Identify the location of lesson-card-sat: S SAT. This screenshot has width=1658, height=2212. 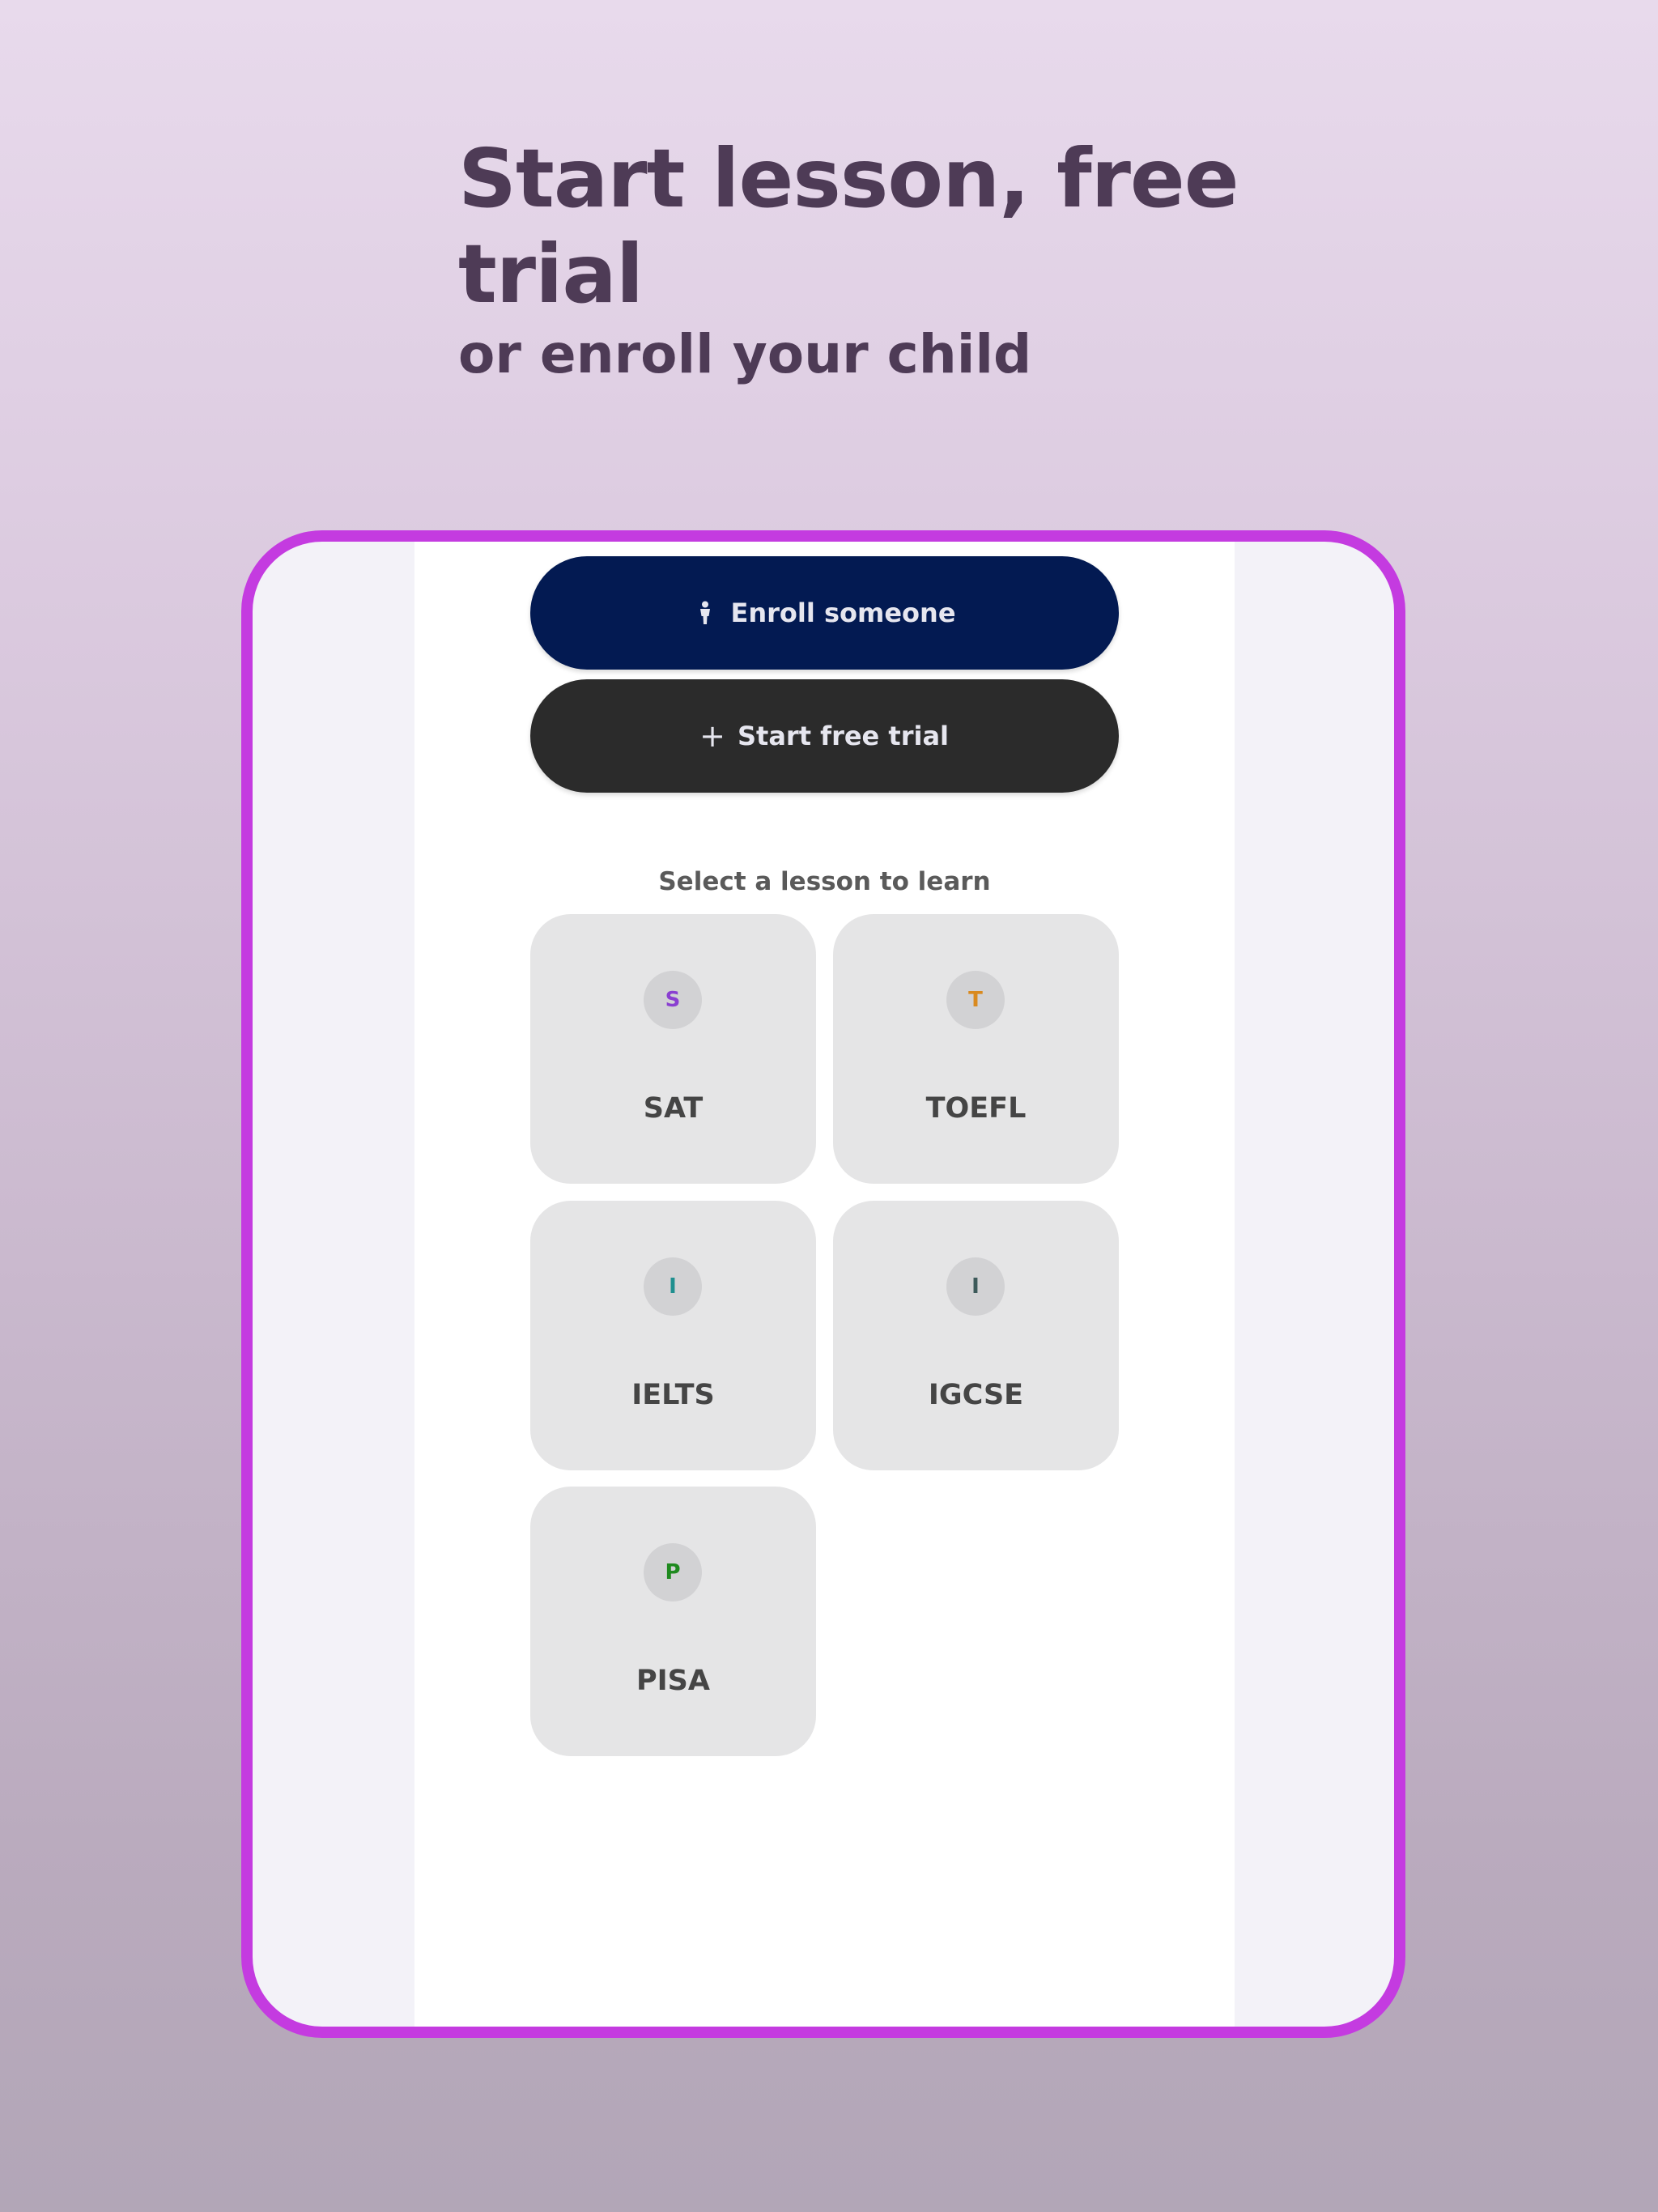
(673, 1049).